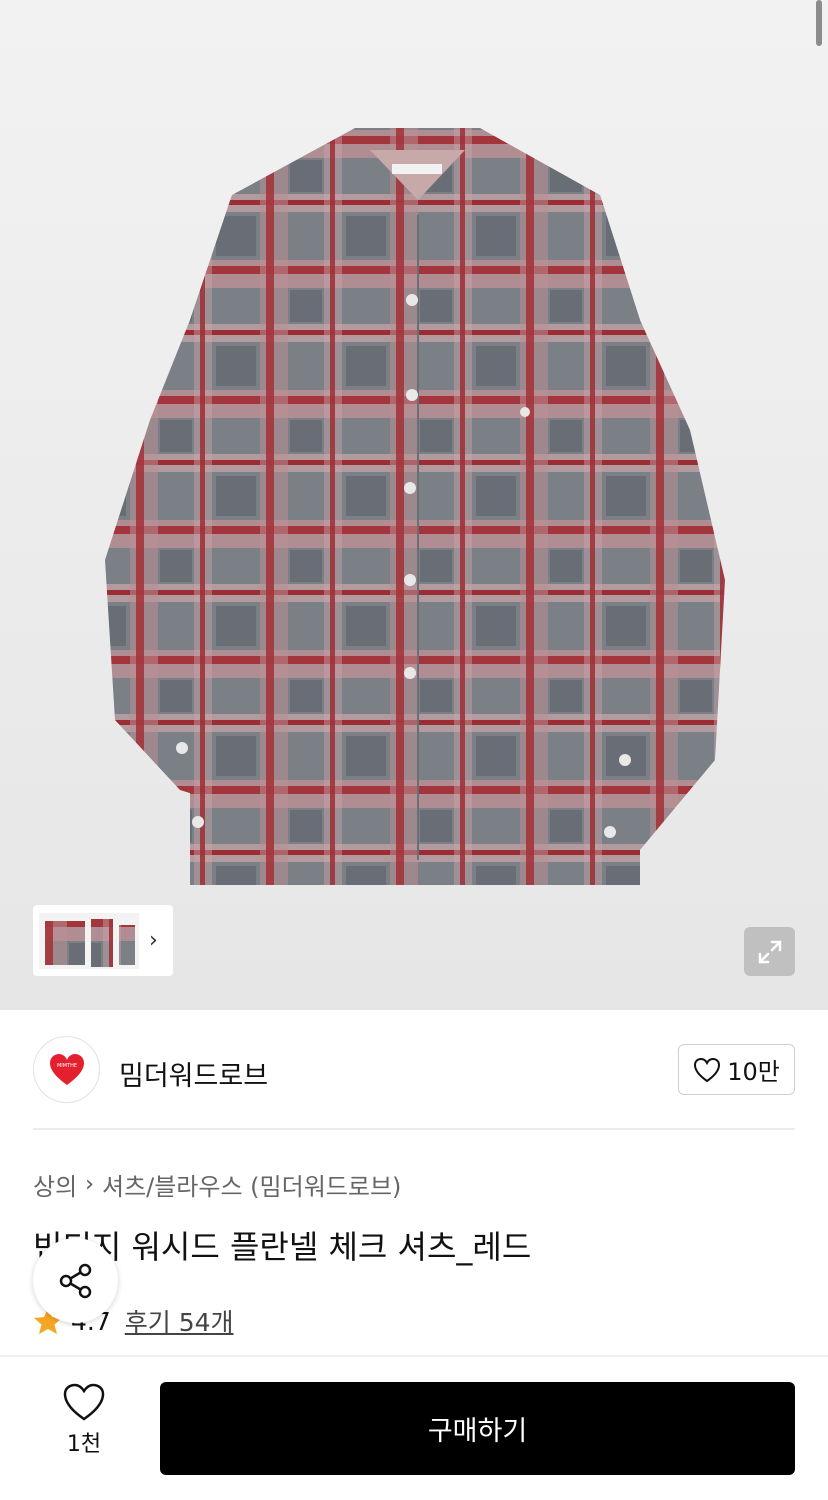 The width and height of the screenshot is (828, 1500). I want to click on expand-icon, so click(769, 951).